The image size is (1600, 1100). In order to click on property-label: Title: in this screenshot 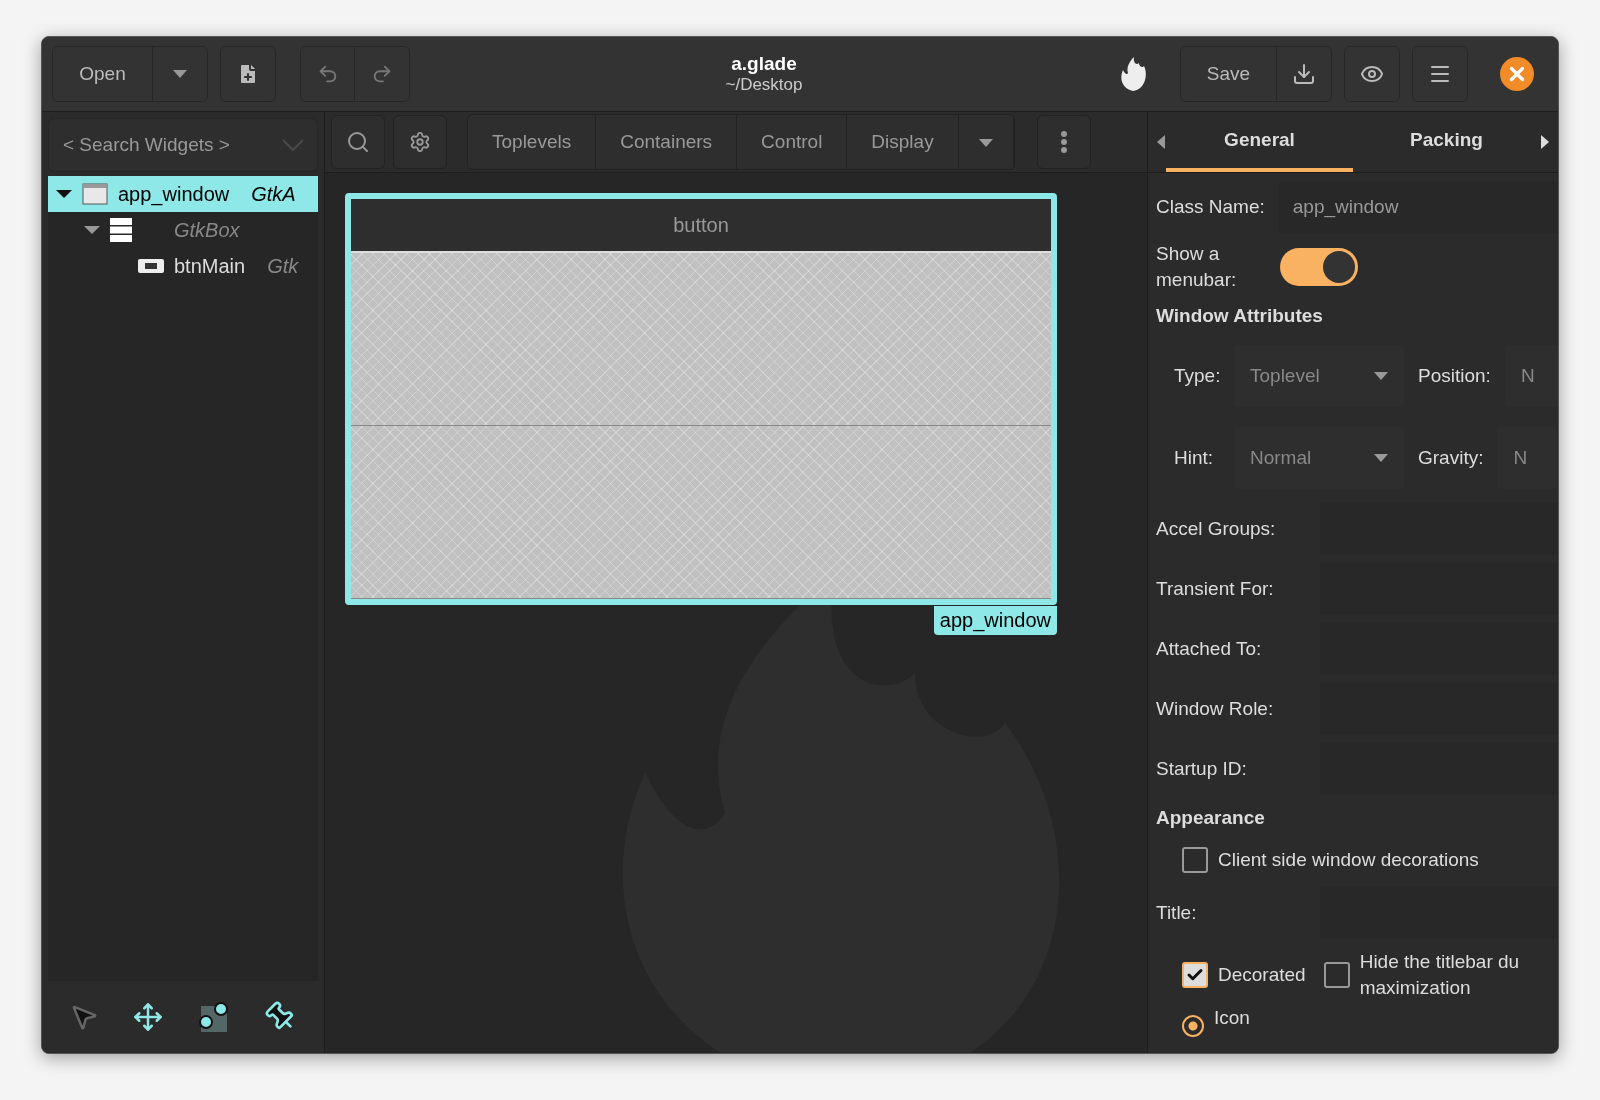, I will do `click(1177, 913)`.